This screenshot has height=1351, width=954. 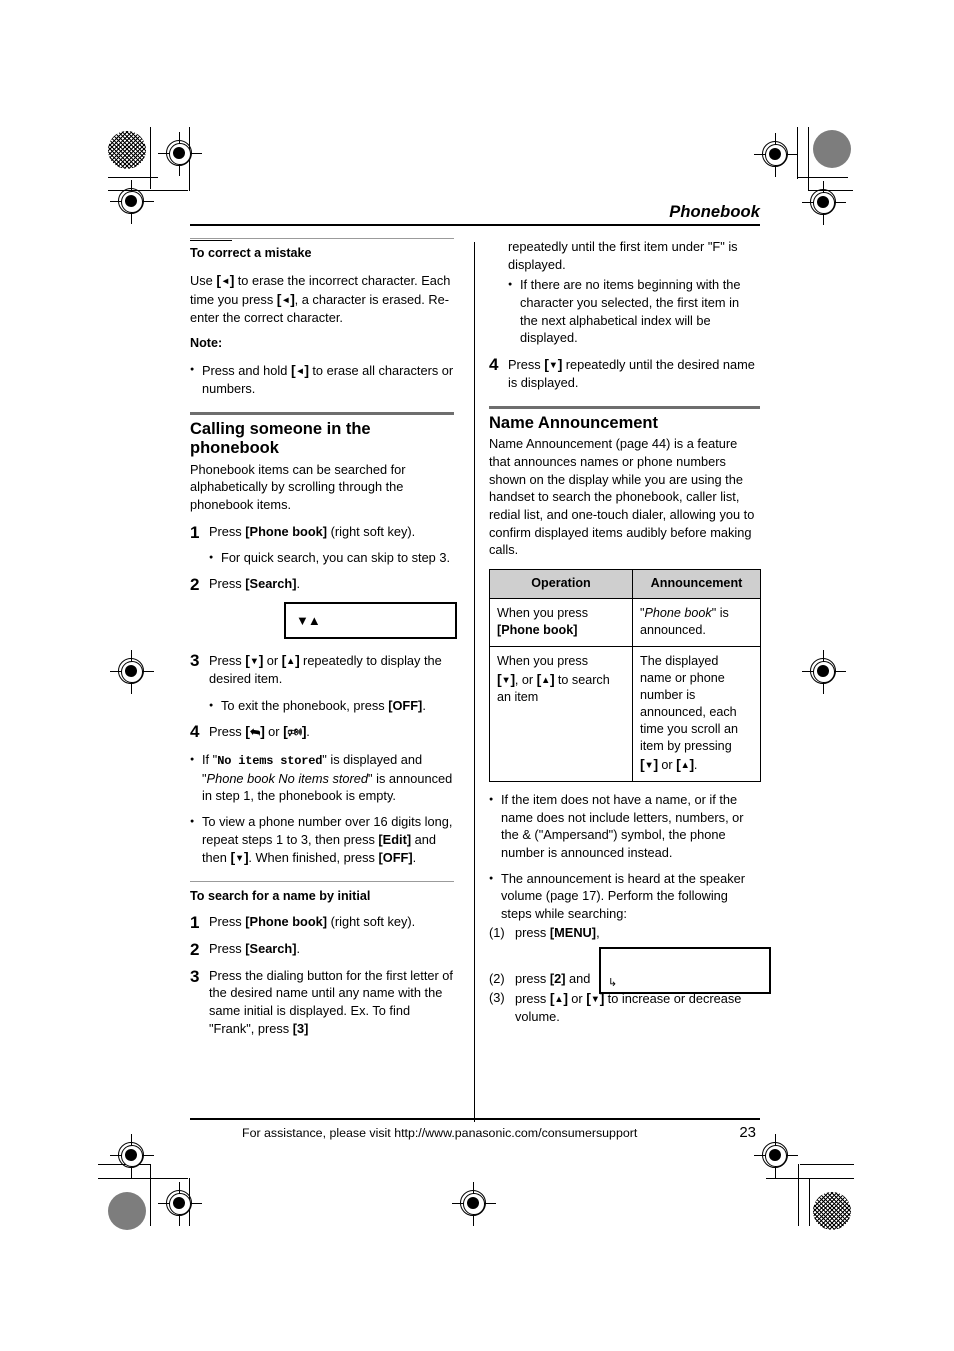 What do you see at coordinates (322, 732) in the screenshot?
I see `step-4-call: 4 Press [➦] or [🕬].` at bounding box center [322, 732].